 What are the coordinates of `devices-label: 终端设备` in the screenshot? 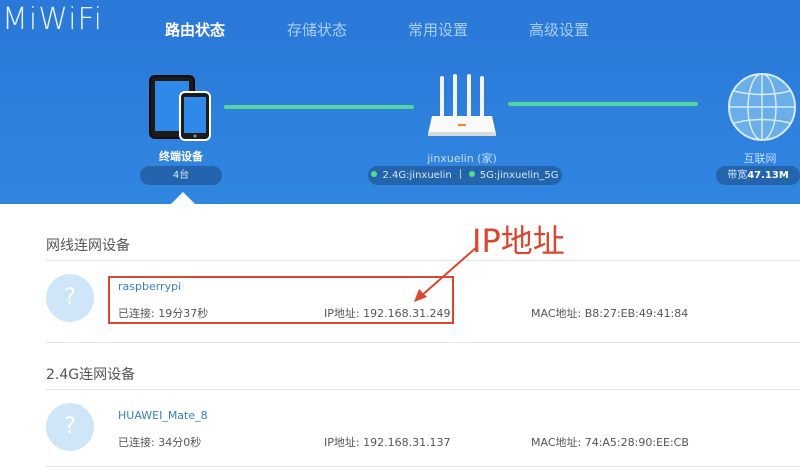 It's located at (181, 156).